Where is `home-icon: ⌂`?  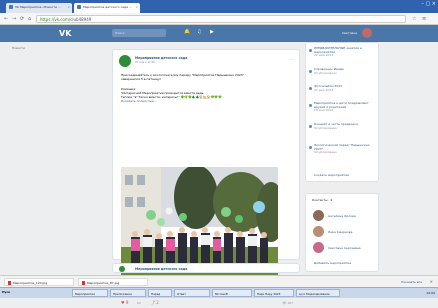 home-icon: ⌂ is located at coordinates (29, 19).